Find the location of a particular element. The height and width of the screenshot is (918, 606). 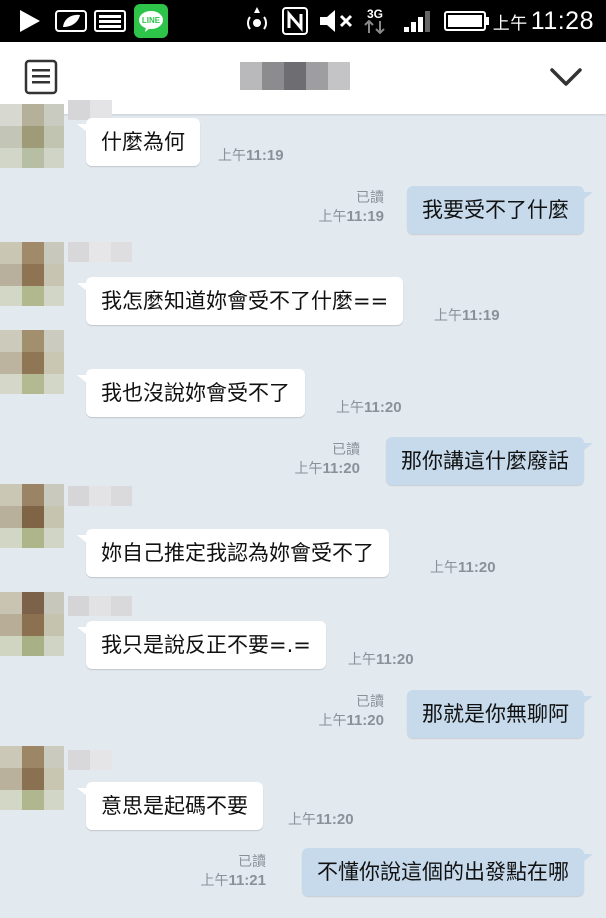

message-bubble-sent: 不懂你說這個的出發點在哪 is located at coordinates (447, 872).